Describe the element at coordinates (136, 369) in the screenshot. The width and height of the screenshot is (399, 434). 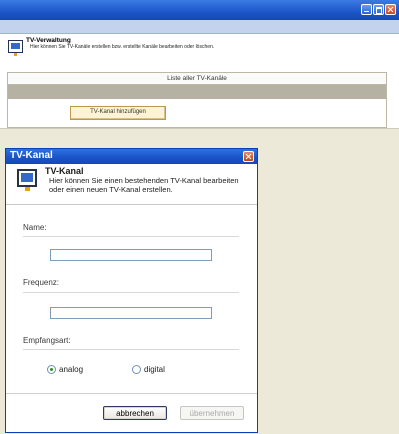
I see `radio-unselected-icon` at that location.